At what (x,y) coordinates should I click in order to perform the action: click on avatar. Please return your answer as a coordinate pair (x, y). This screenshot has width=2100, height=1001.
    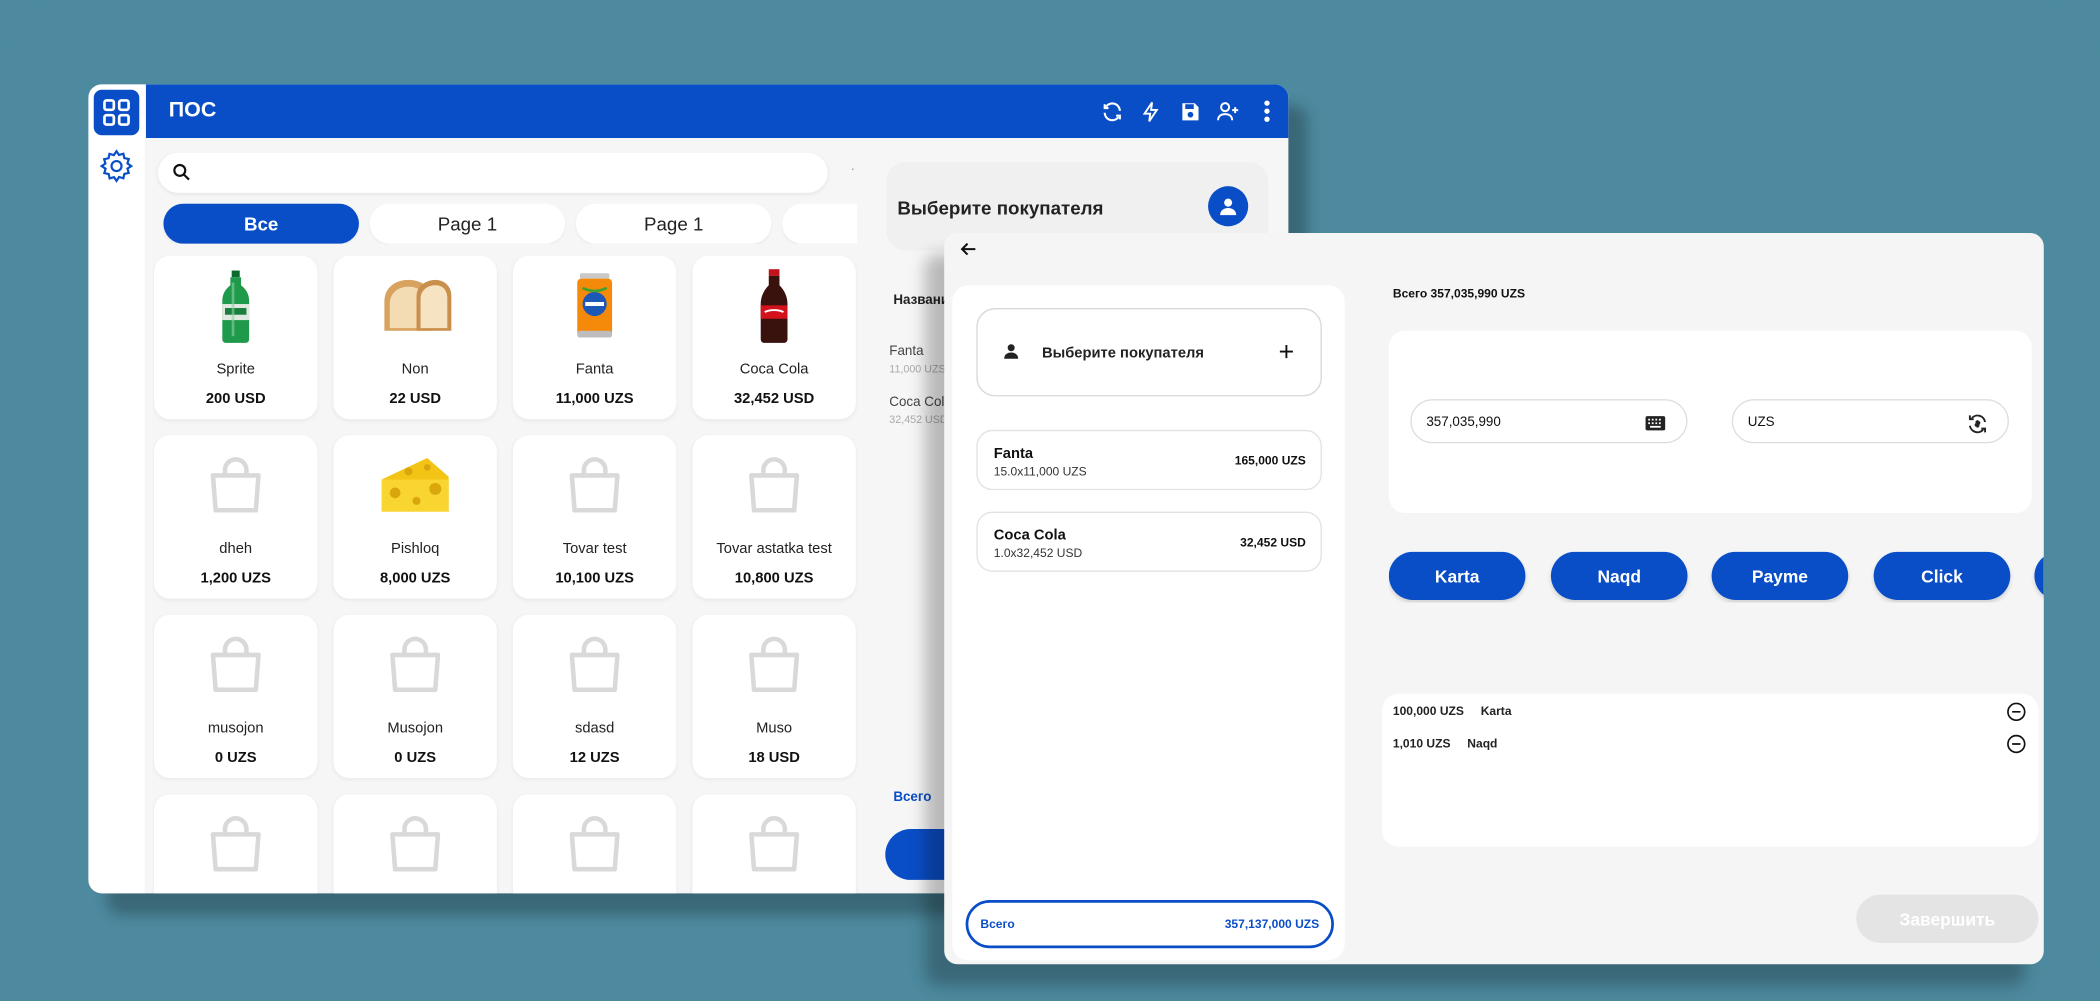
    Looking at the image, I should click on (1228, 206).